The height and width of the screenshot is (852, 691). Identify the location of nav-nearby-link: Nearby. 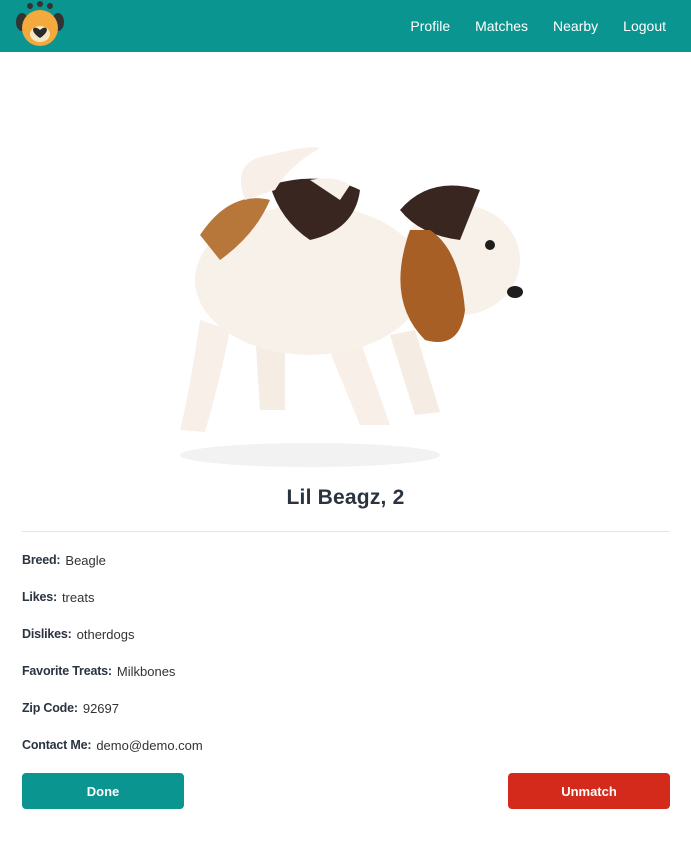
(575, 26).